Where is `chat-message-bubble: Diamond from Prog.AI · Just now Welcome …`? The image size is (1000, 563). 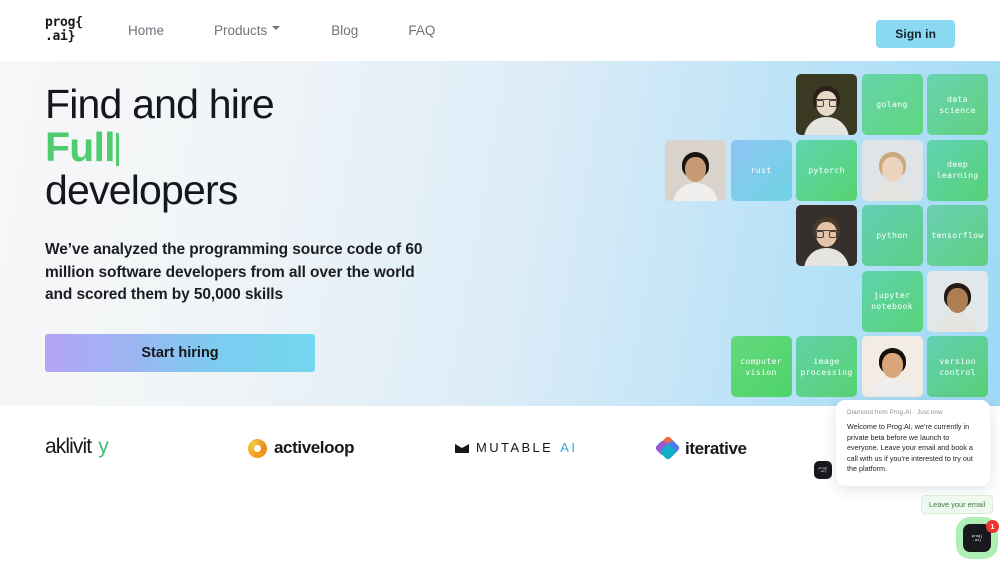
chat-message-bubble: Diamond from Prog.AI · Just now Welcome … is located at coordinates (913, 443).